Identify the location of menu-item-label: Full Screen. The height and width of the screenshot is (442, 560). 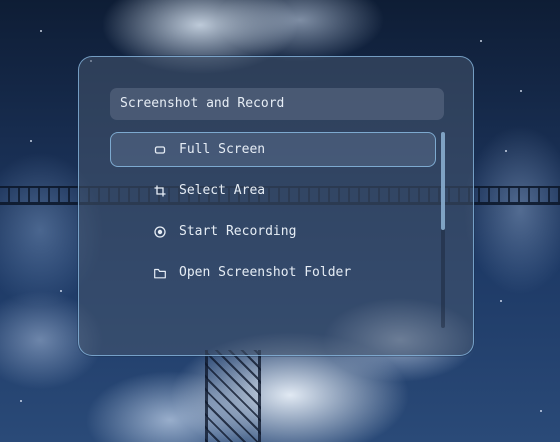
(222, 149).